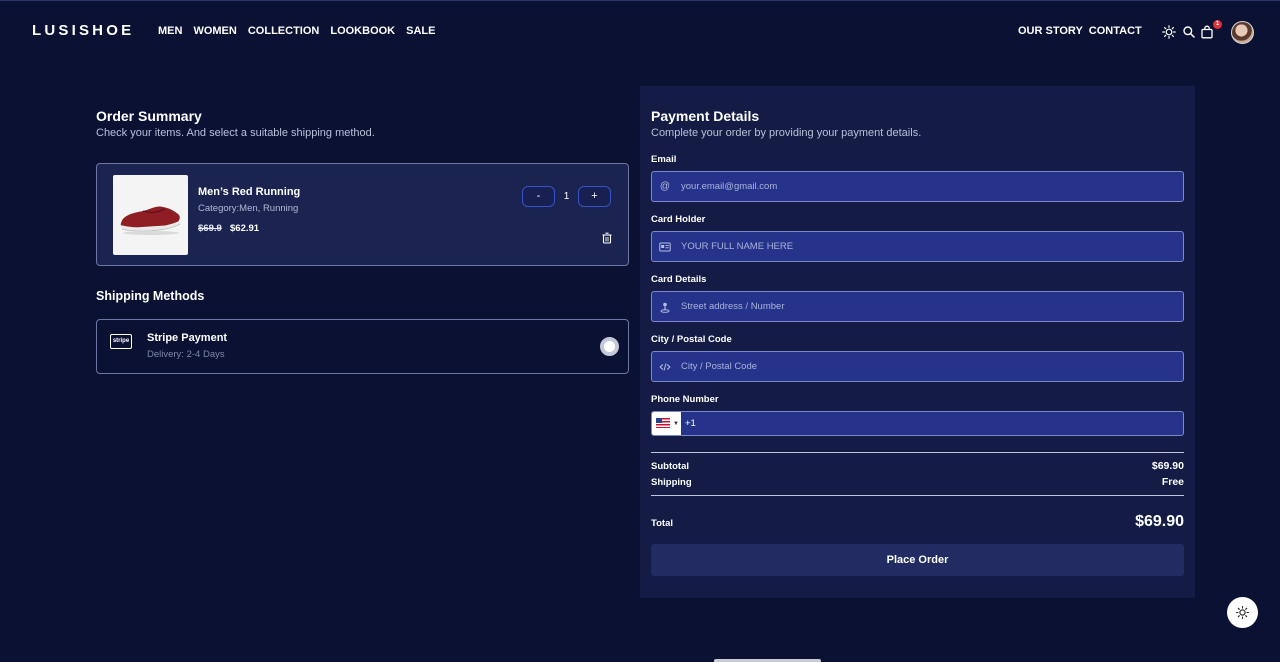 Image resolution: width=1280 pixels, height=662 pixels. What do you see at coordinates (917, 560) in the screenshot?
I see `place-order-button: Place Order` at bounding box center [917, 560].